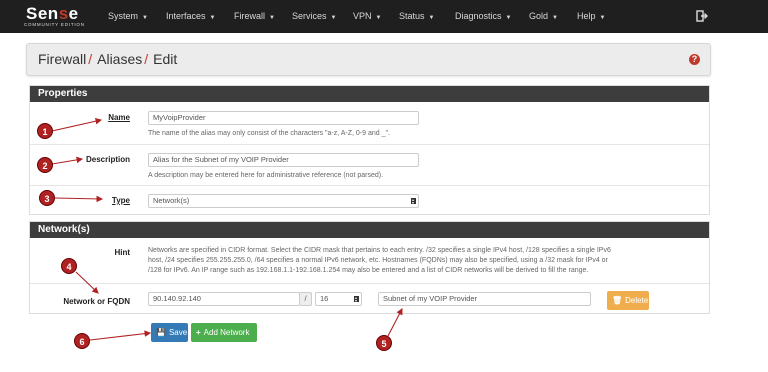 This screenshot has height=372, width=768. Describe the element at coordinates (47, 198) in the screenshot. I see `annotation-marker-3: 3` at that location.